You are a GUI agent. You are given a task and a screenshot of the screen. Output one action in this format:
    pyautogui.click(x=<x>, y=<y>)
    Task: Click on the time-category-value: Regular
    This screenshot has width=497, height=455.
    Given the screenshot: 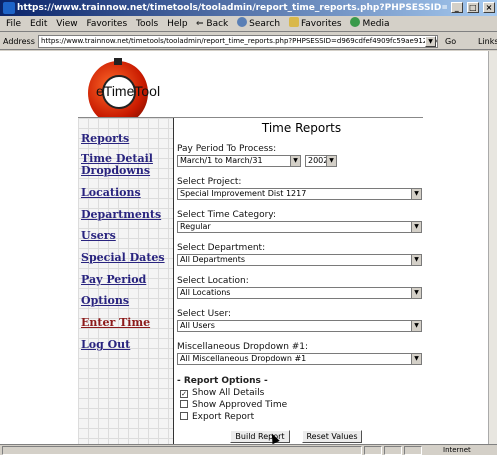 What is the action you would take?
    pyautogui.click(x=195, y=226)
    